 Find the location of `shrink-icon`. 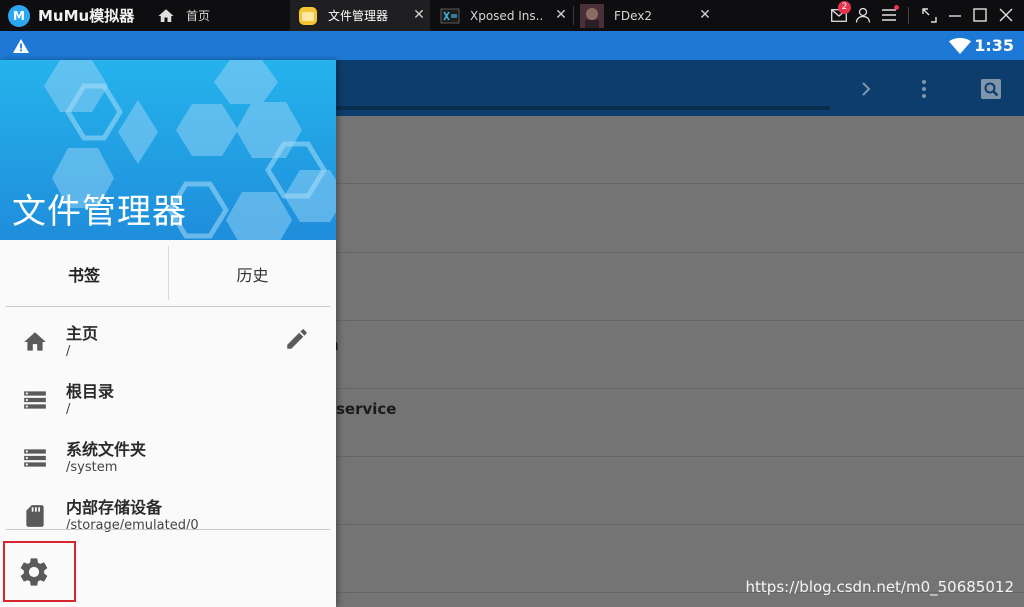

shrink-icon is located at coordinates (929, 15).